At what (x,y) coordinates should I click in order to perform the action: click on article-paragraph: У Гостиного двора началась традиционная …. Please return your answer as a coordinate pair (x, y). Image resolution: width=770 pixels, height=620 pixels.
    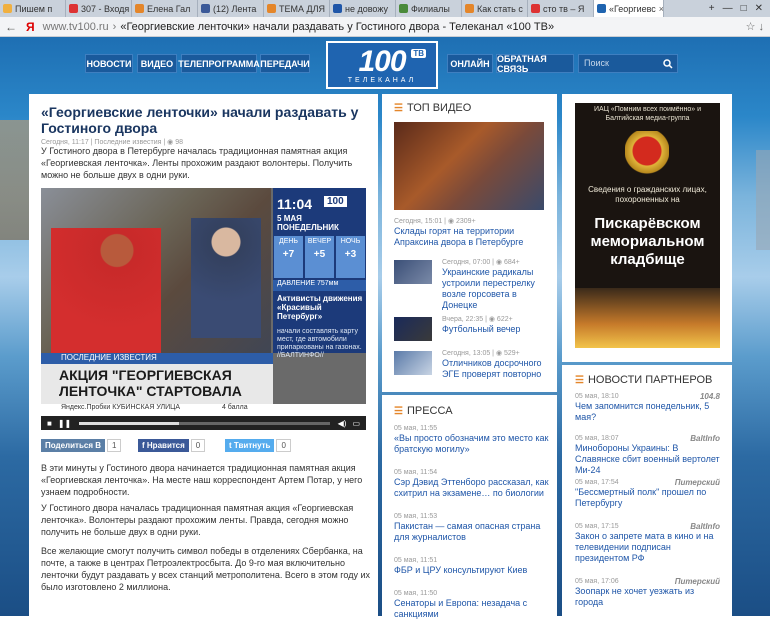
    Looking at the image, I should click on (197, 520).